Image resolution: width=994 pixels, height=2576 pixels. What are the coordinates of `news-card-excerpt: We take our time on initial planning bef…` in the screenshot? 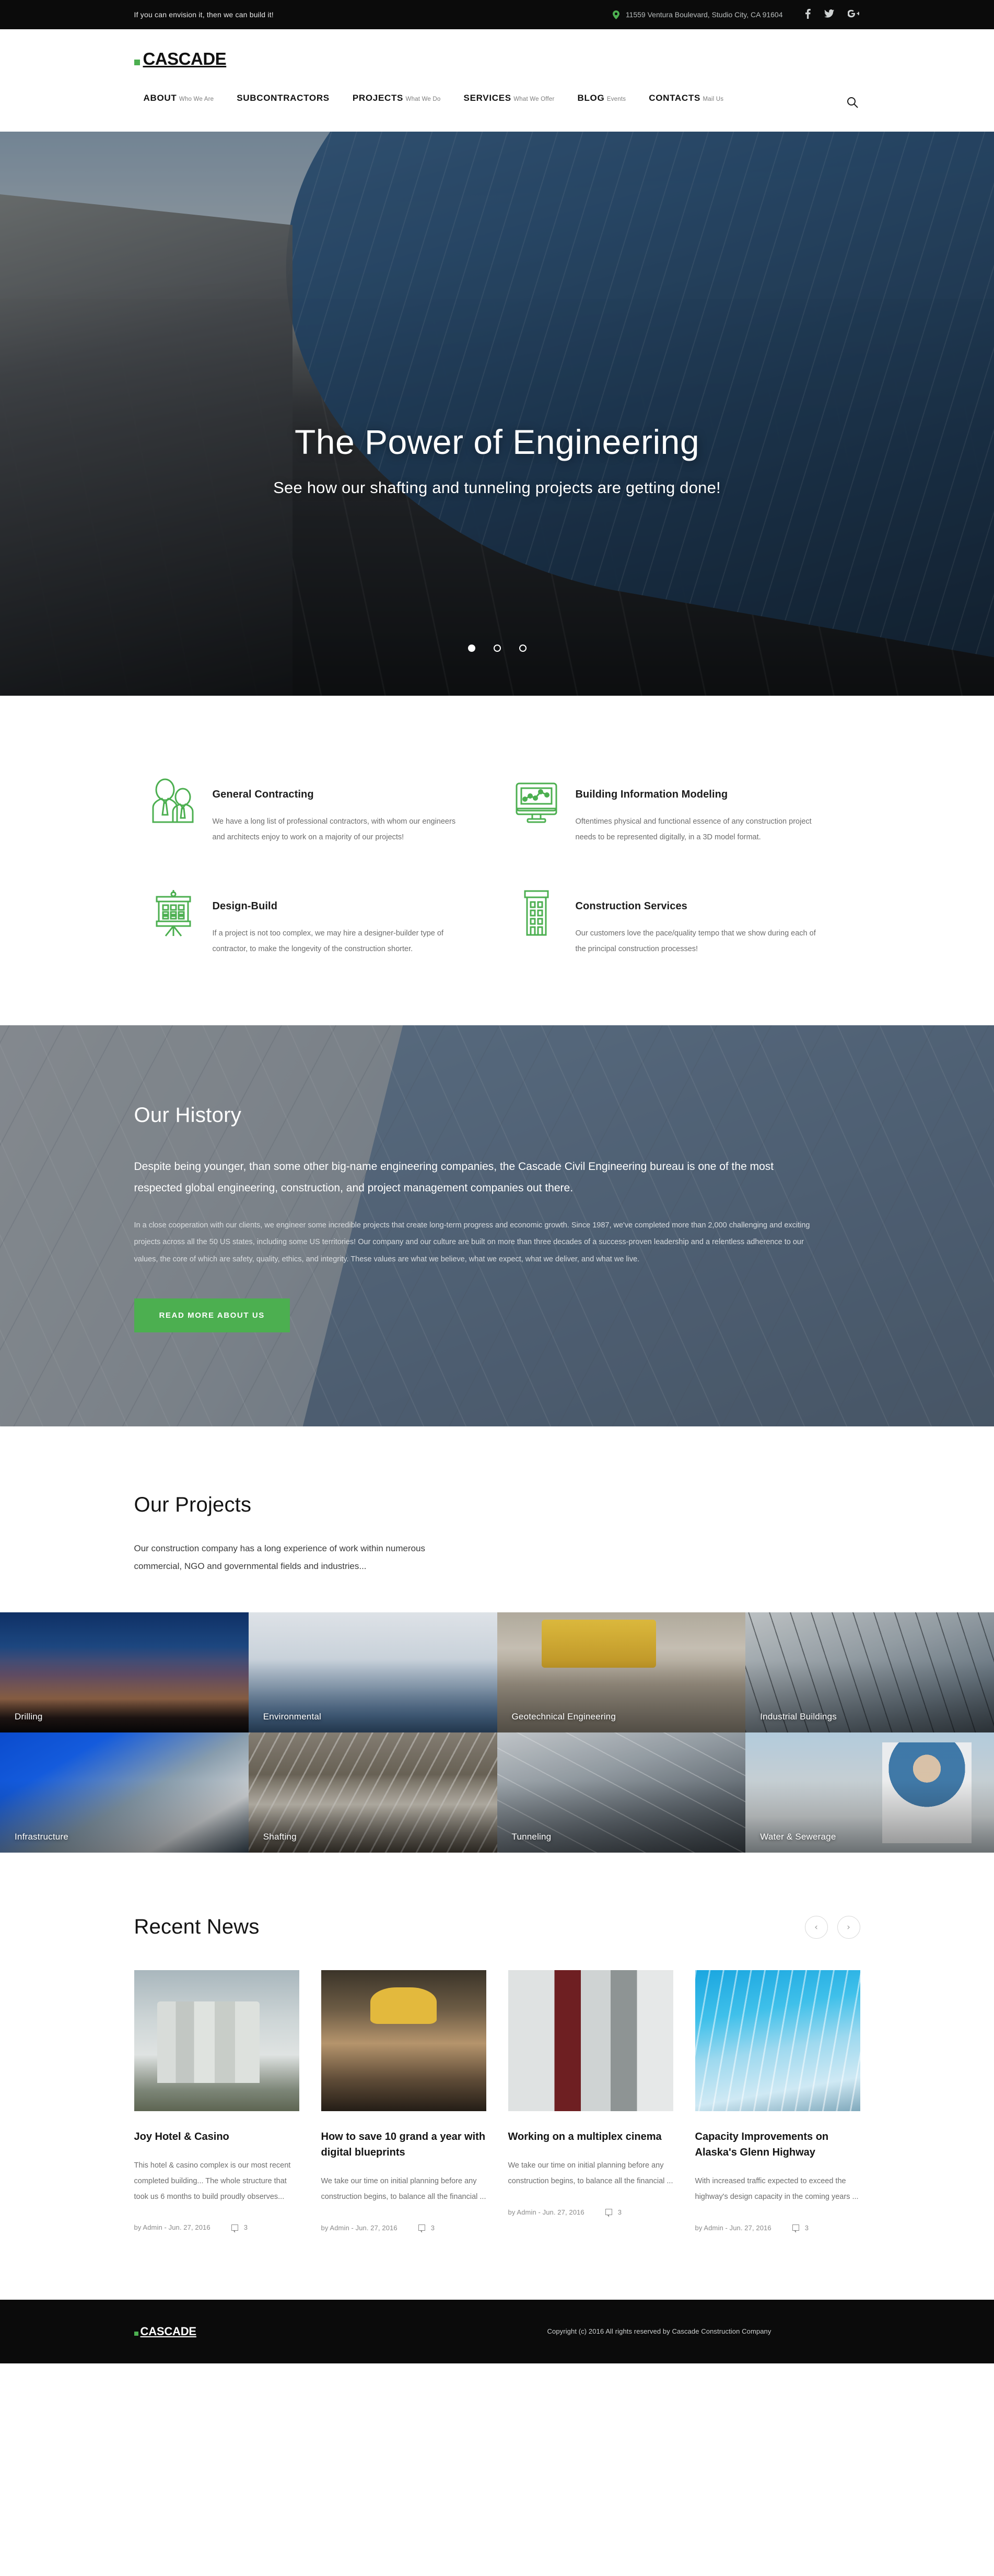 It's located at (590, 2173).